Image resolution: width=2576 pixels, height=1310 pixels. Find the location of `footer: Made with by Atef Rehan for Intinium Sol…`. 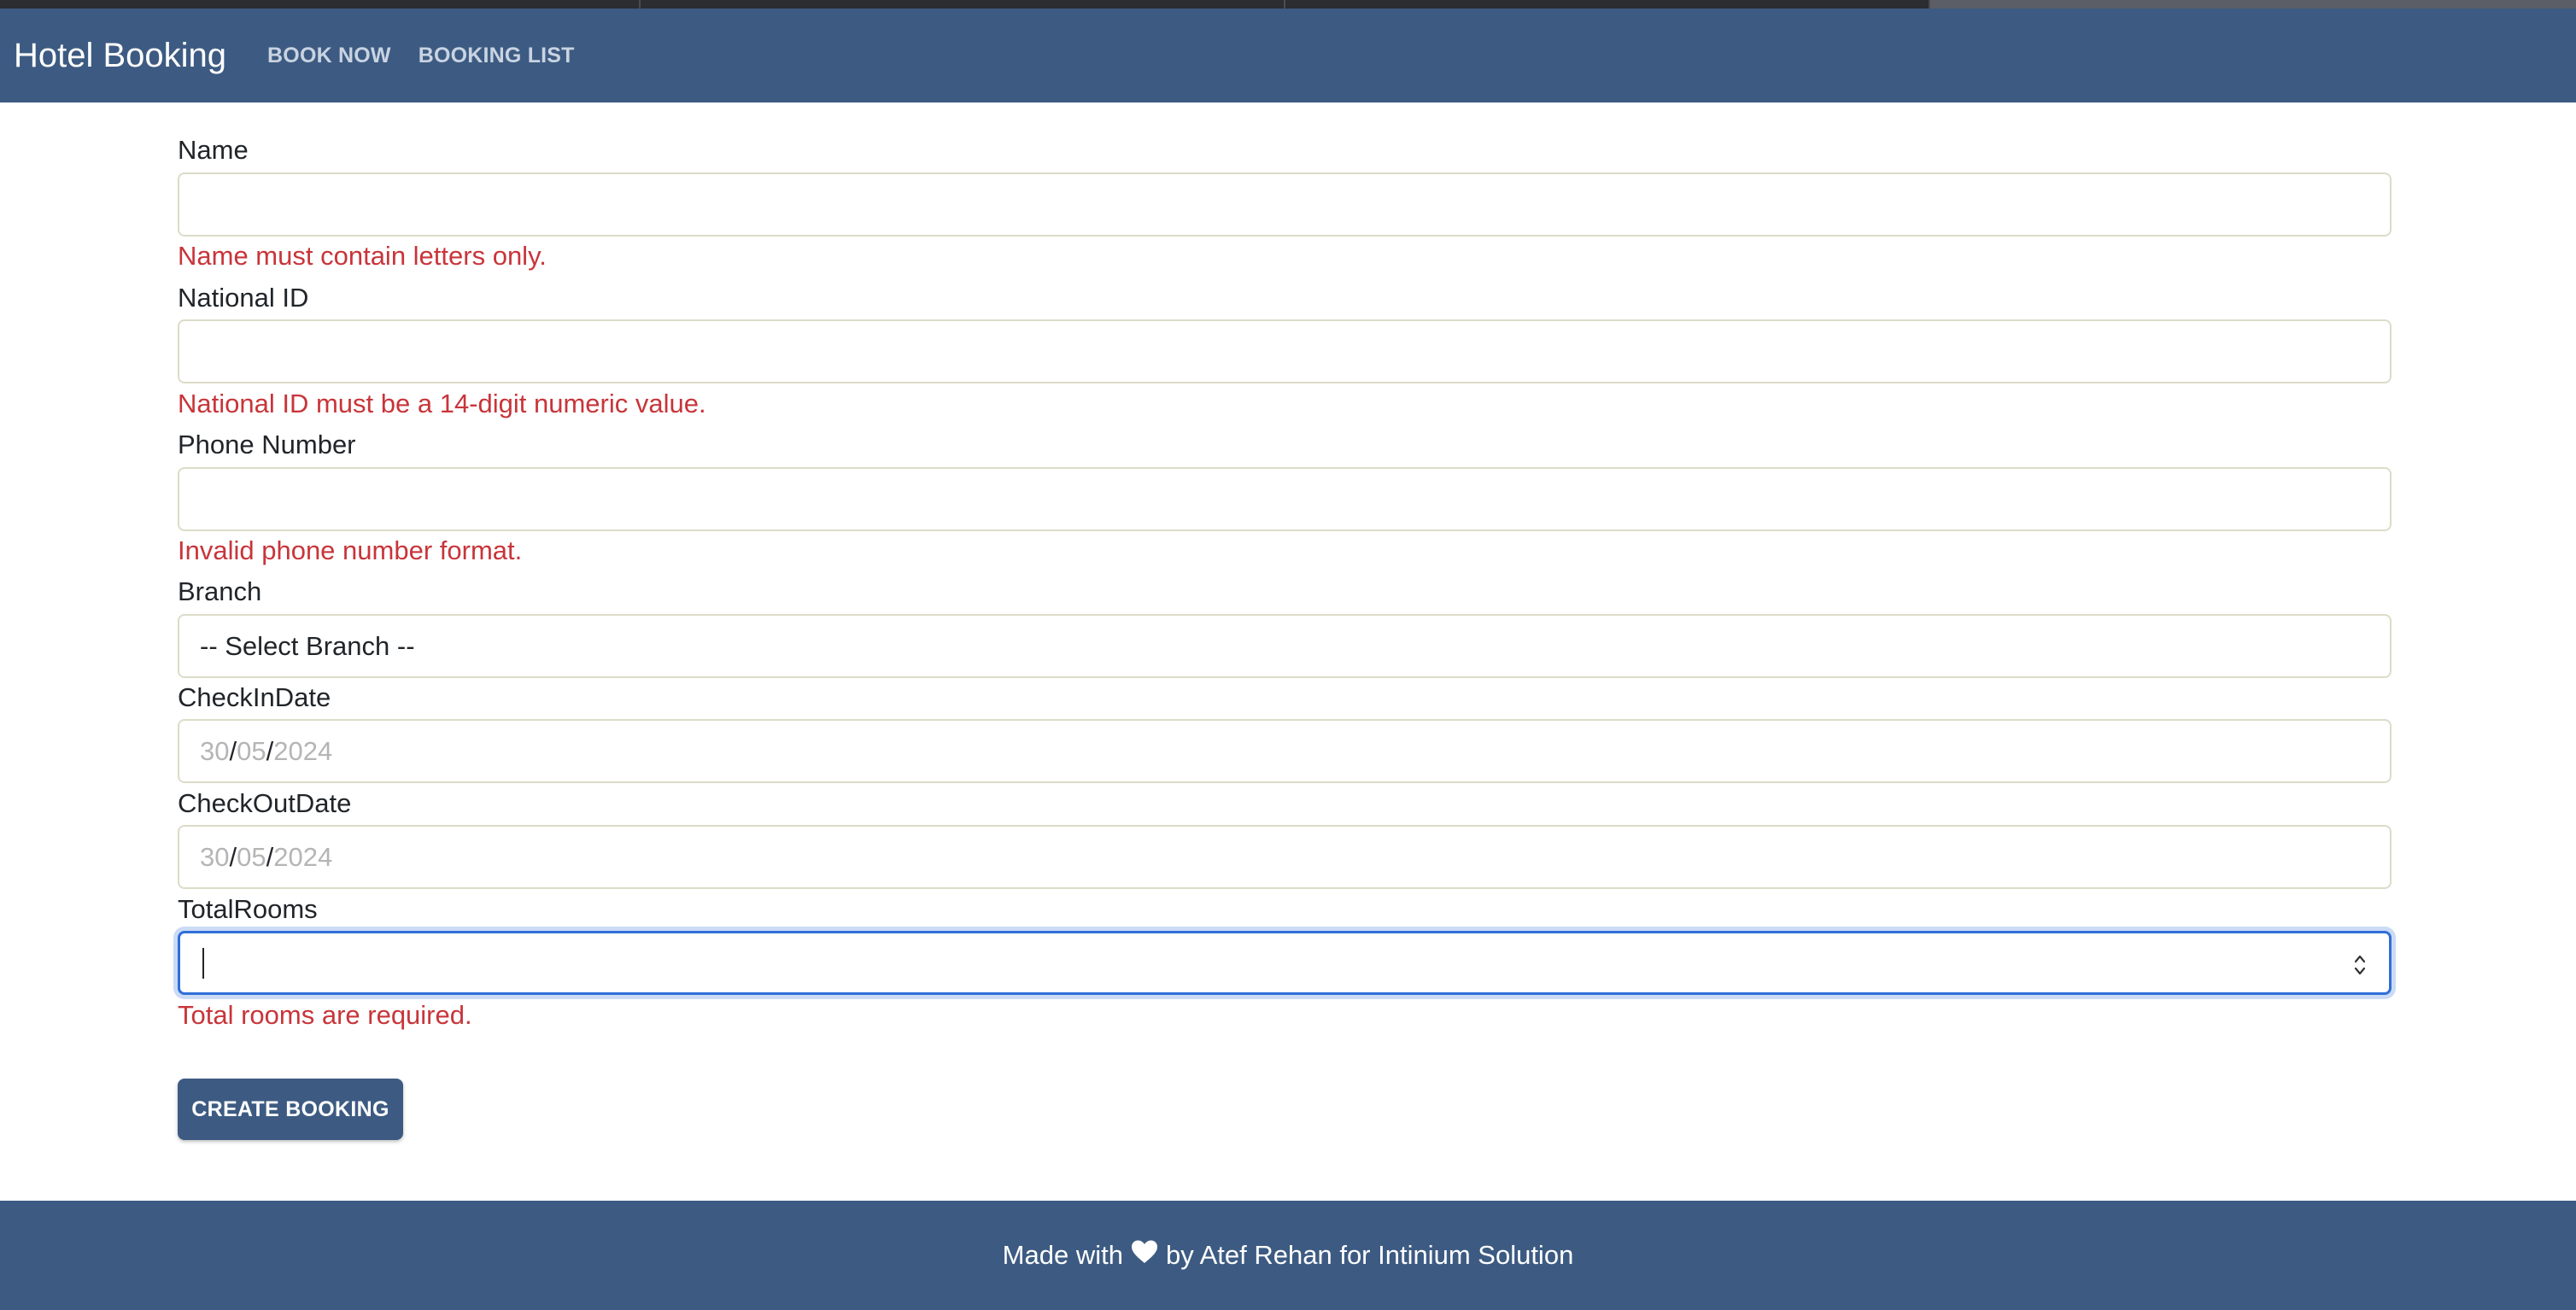

footer: Made with by Atef Rehan for Intinium Sol… is located at coordinates (1288, 1255).